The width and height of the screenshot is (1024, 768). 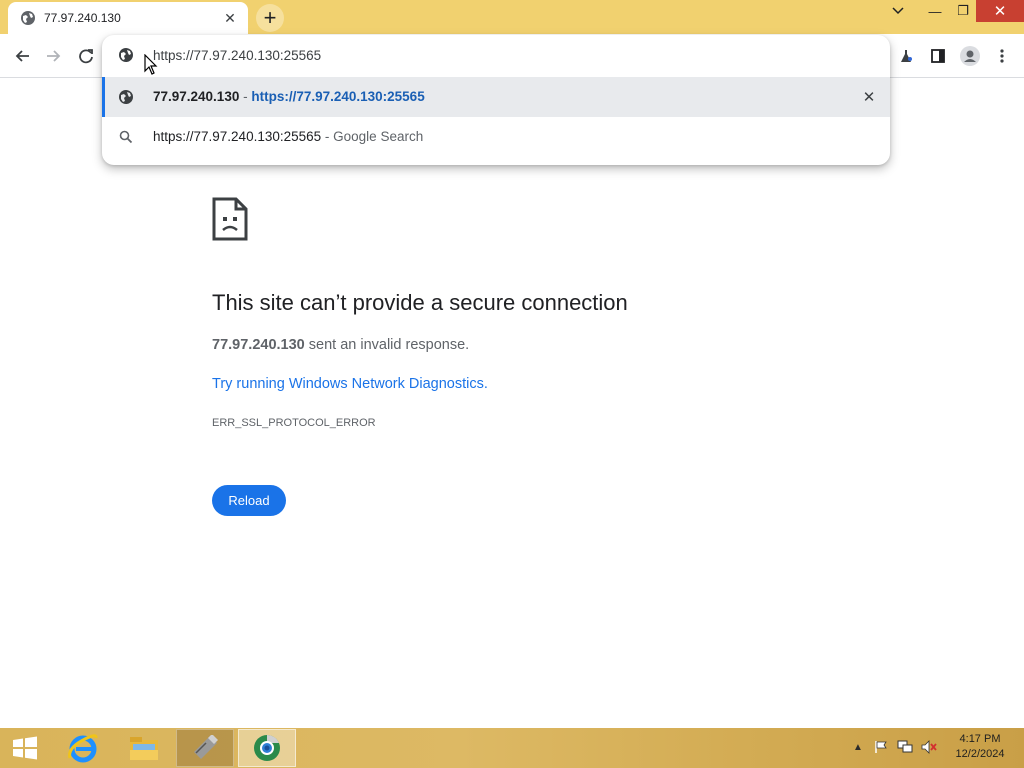 I want to click on avatar-icon, so click(x=970, y=56).